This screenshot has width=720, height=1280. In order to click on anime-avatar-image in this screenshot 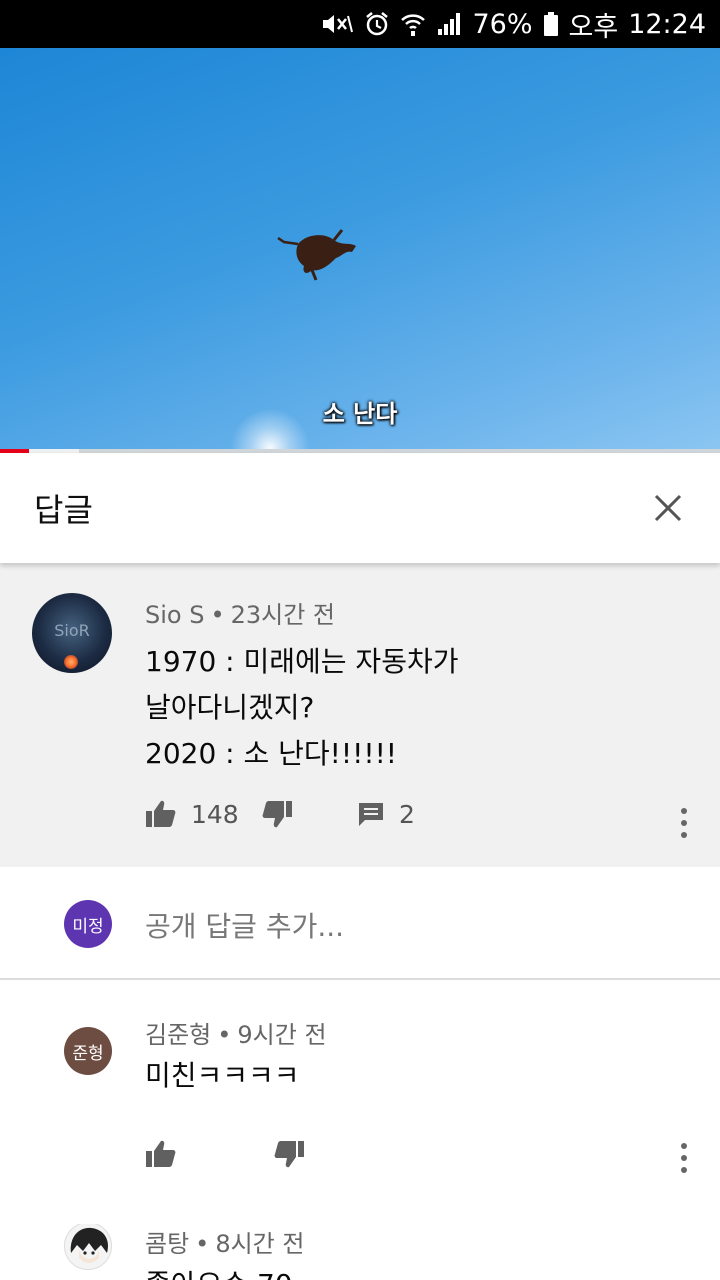, I will do `click(89, 1245)`.